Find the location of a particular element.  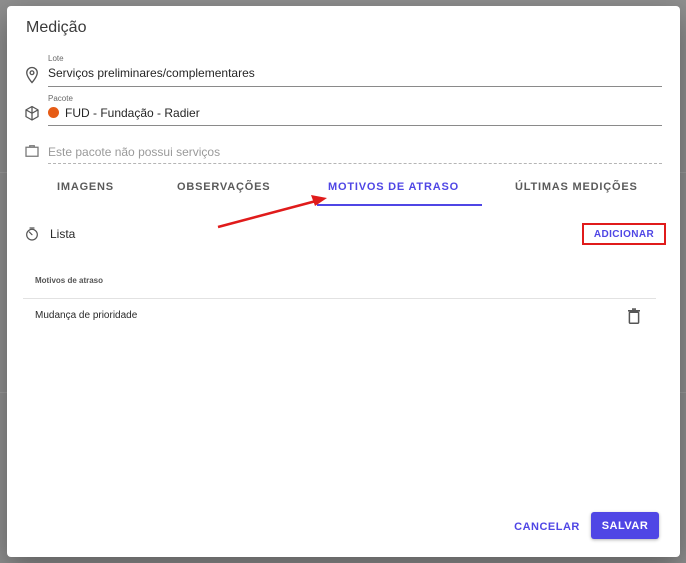

briefcase-icon is located at coordinates (32, 151).